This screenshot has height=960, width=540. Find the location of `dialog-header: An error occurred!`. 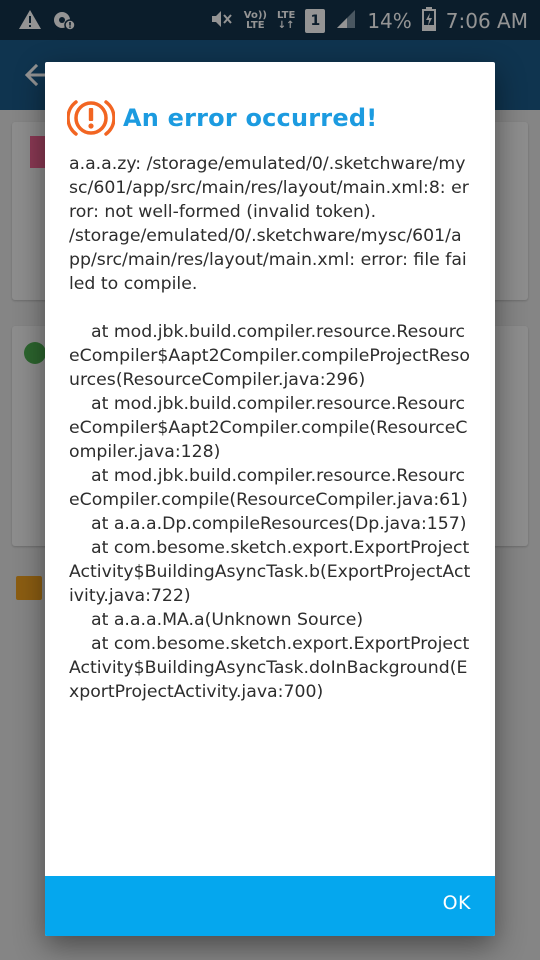

dialog-header: An error occurred! is located at coordinates (222, 118).